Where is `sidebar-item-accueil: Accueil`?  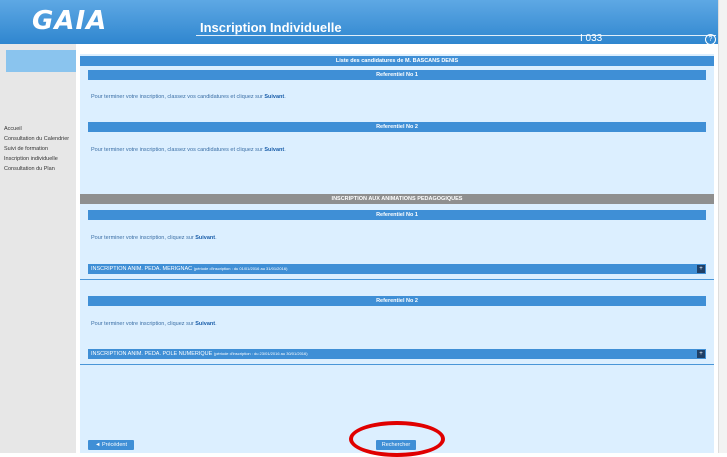 sidebar-item-accueil: Accueil is located at coordinates (40, 129).